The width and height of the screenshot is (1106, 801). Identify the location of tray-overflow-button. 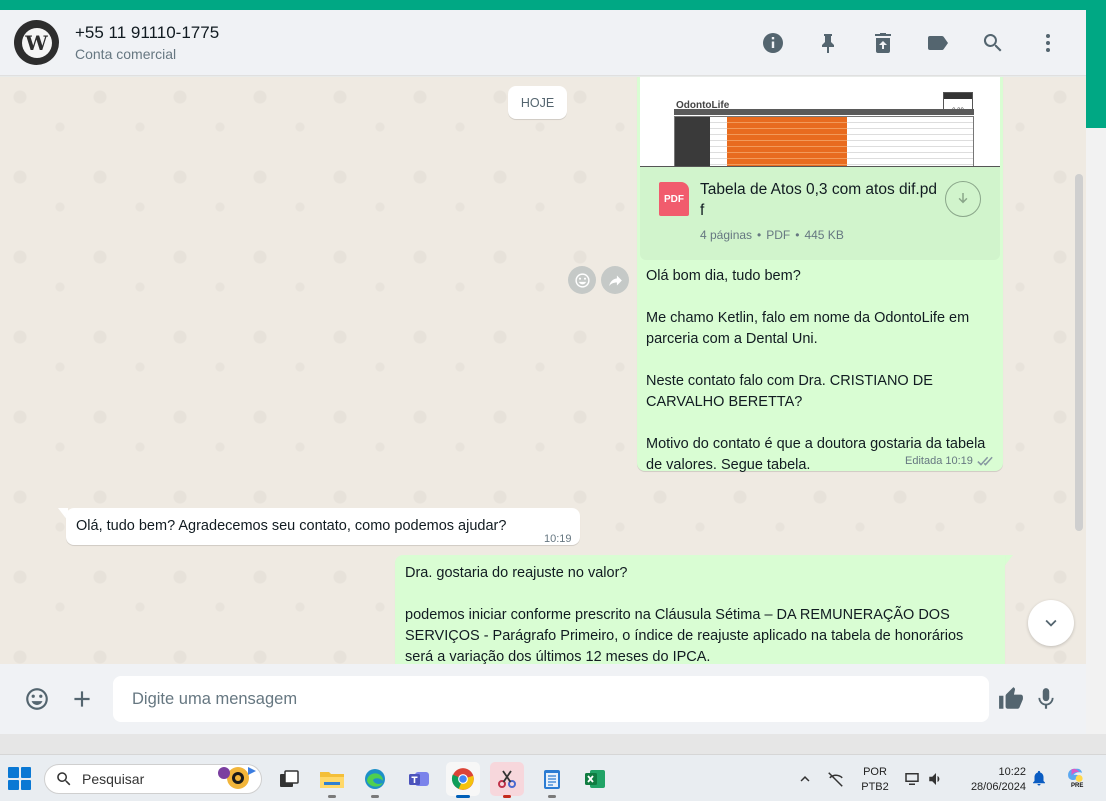
(805, 781).